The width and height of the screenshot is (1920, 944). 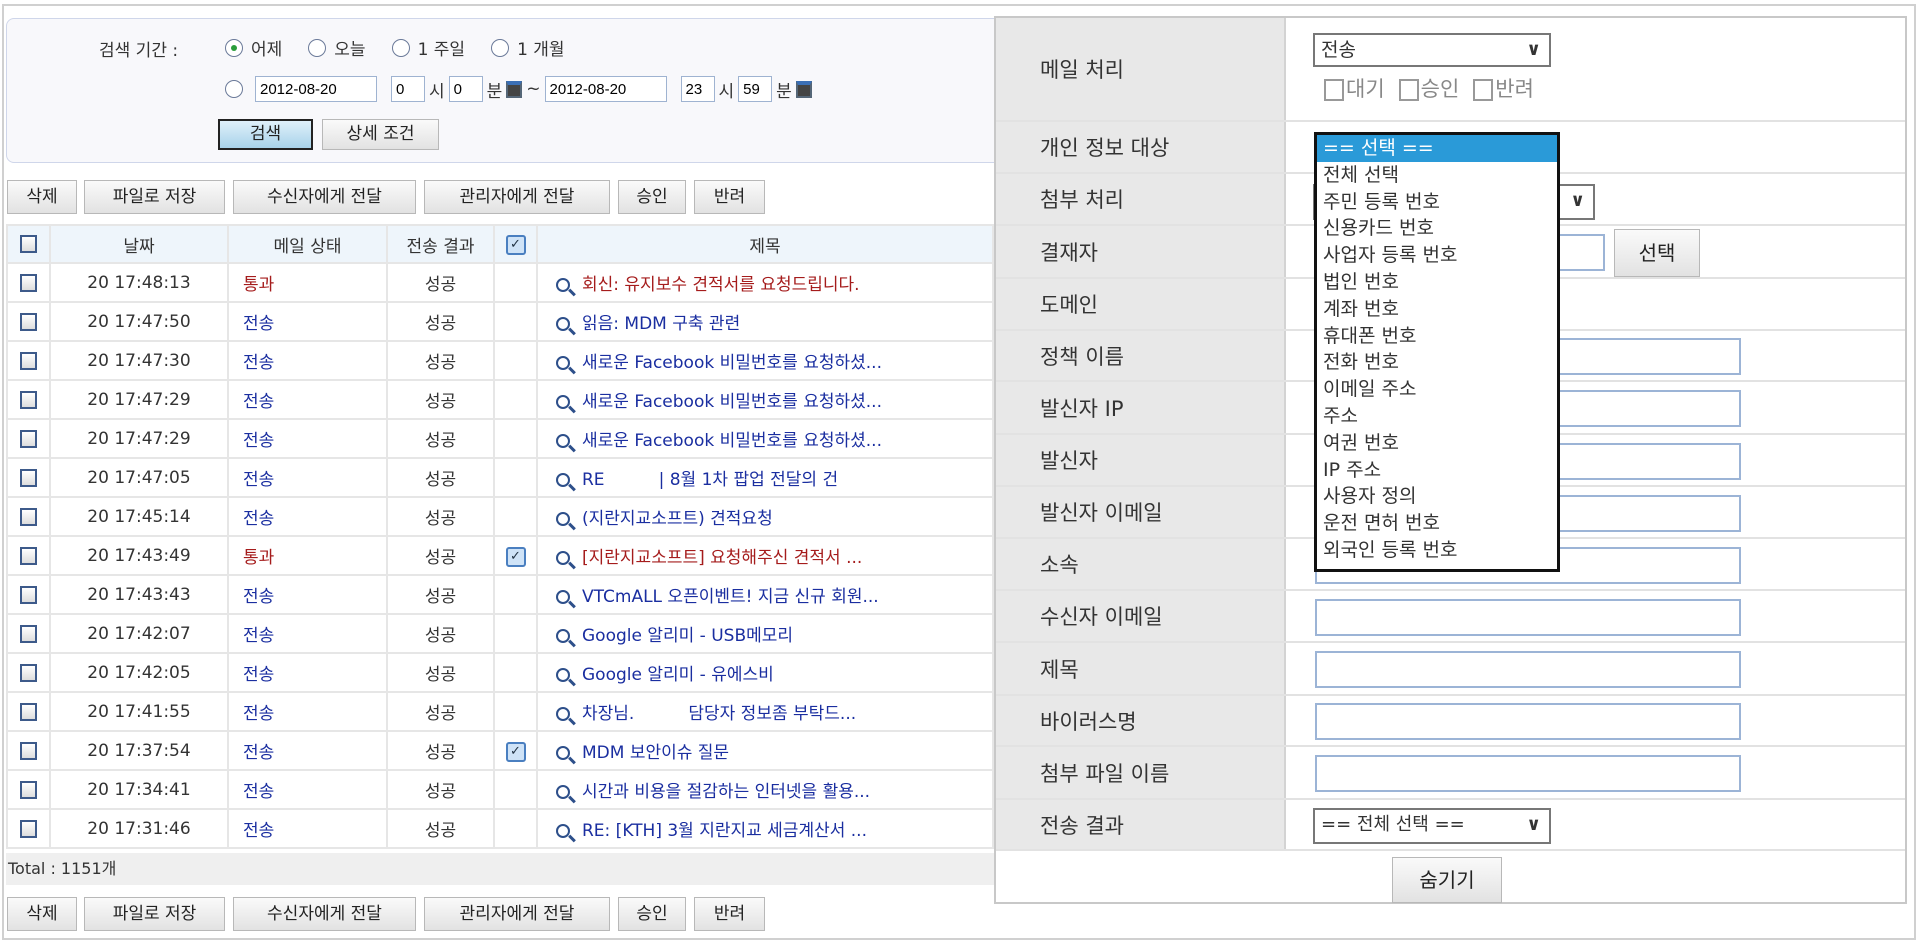 What do you see at coordinates (265, 134) in the screenshot?
I see `search-button: 검색` at bounding box center [265, 134].